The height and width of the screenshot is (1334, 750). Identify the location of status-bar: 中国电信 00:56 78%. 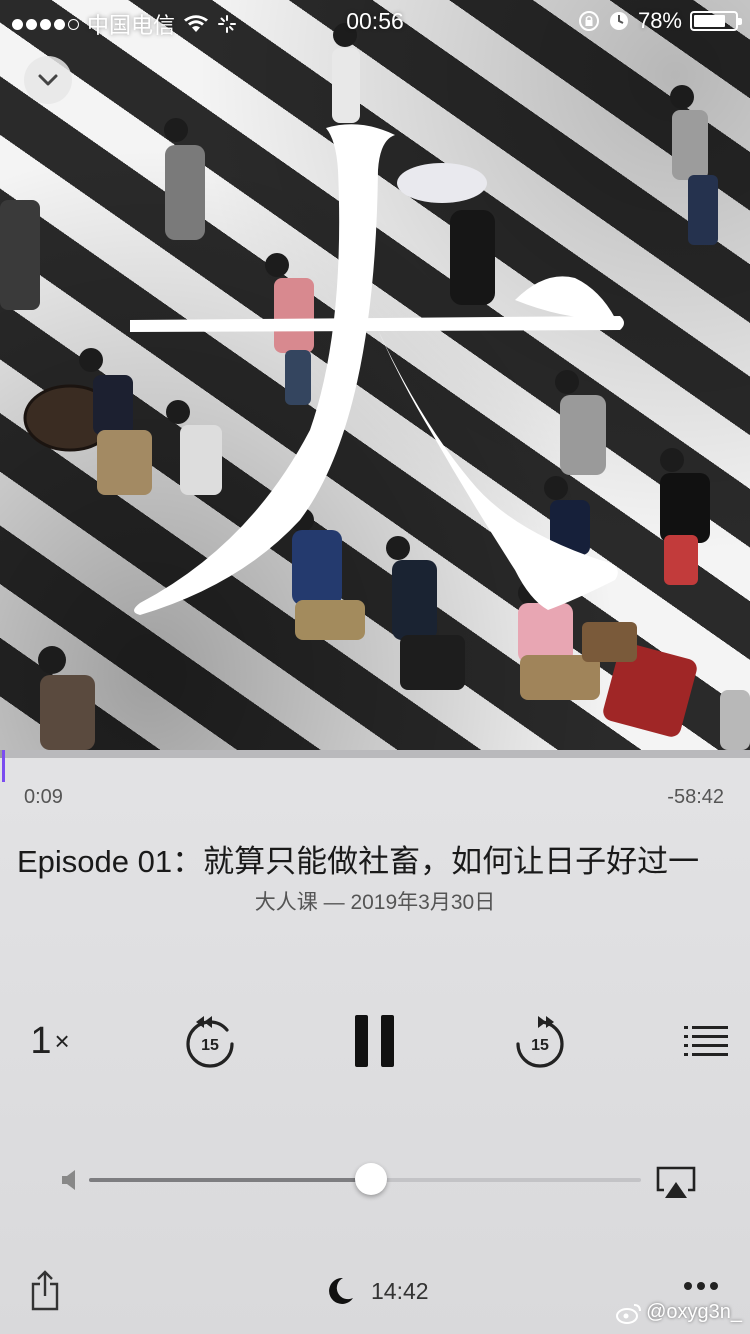
(375, 20).